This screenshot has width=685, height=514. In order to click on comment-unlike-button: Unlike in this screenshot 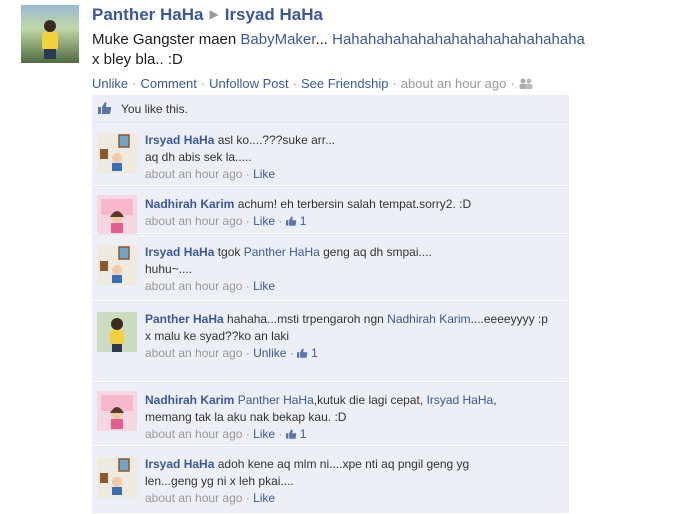, I will do `click(269, 353)`.